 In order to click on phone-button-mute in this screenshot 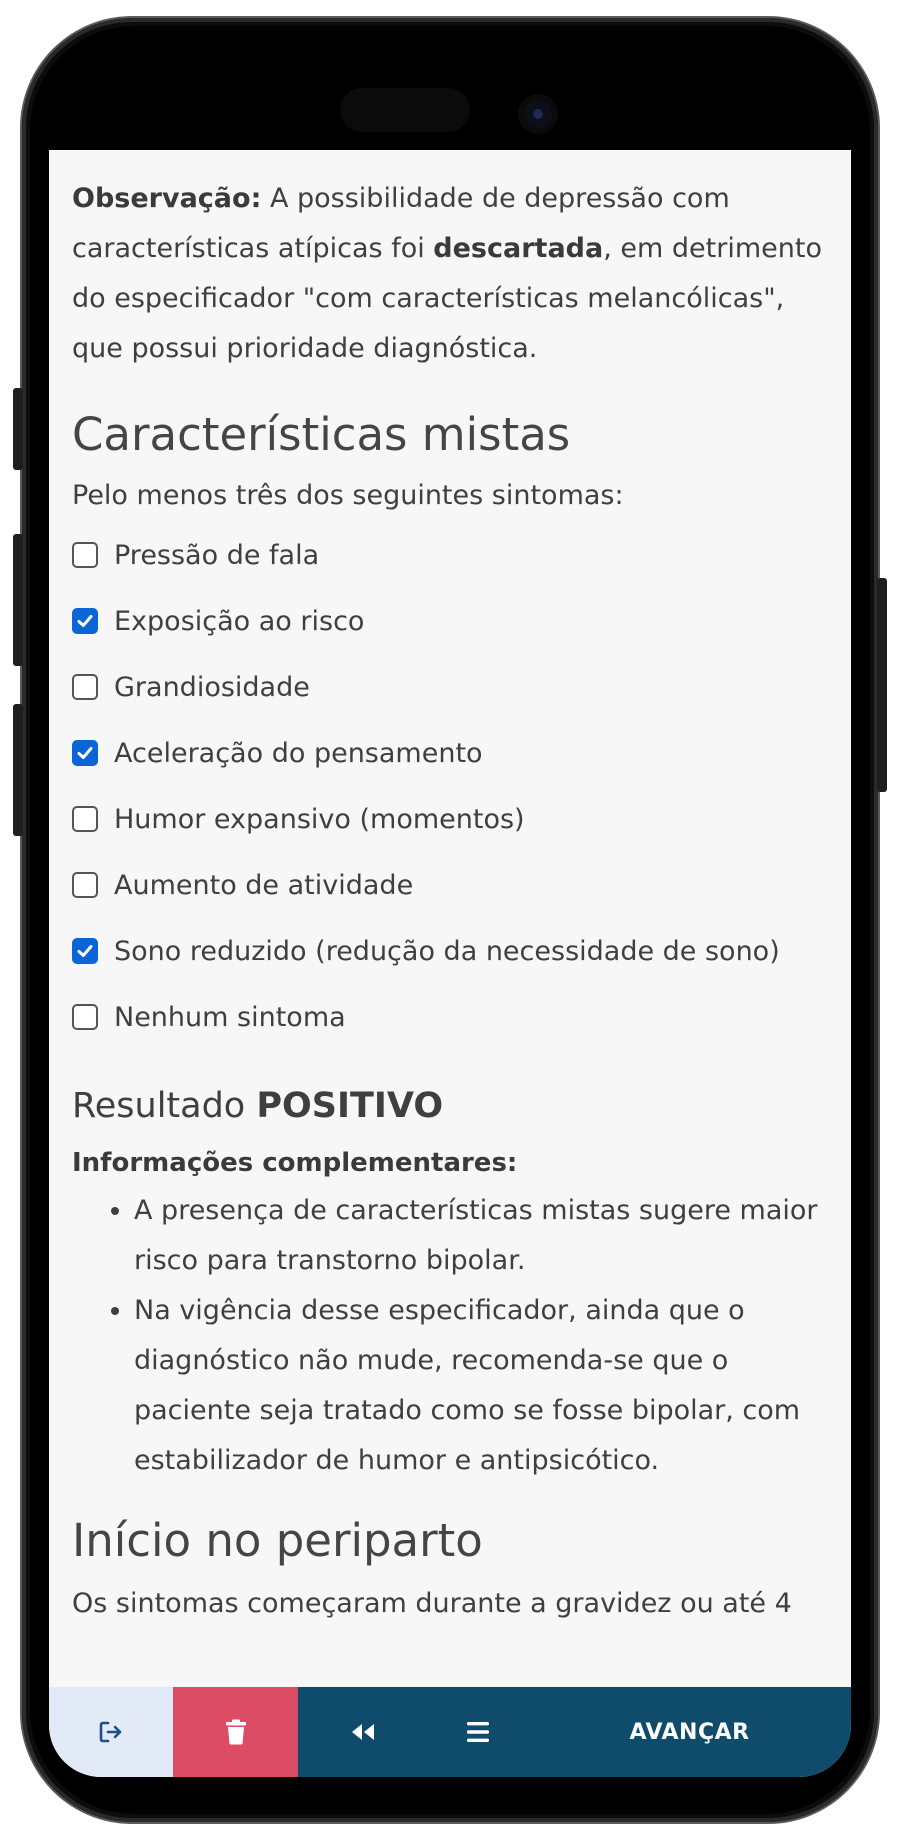, I will do `click(18, 429)`.